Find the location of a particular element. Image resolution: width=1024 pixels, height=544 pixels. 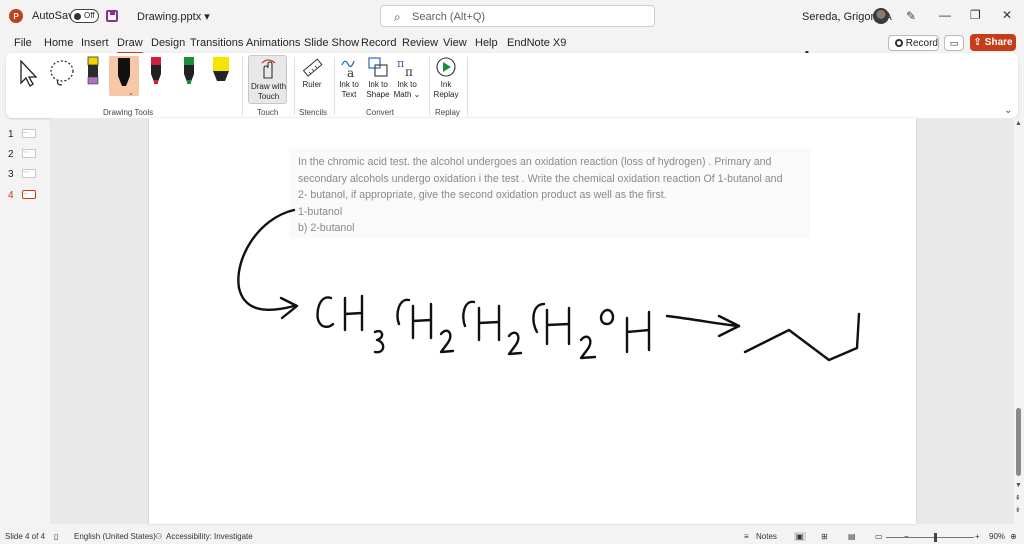

previous-slide-icon: ⇞ is located at coordinates (1018, 498).